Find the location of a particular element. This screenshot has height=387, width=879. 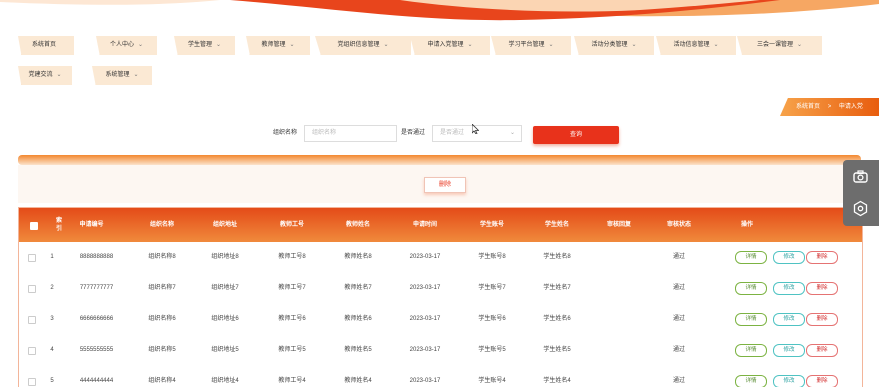

location-icon is located at coordinates (860, 208).